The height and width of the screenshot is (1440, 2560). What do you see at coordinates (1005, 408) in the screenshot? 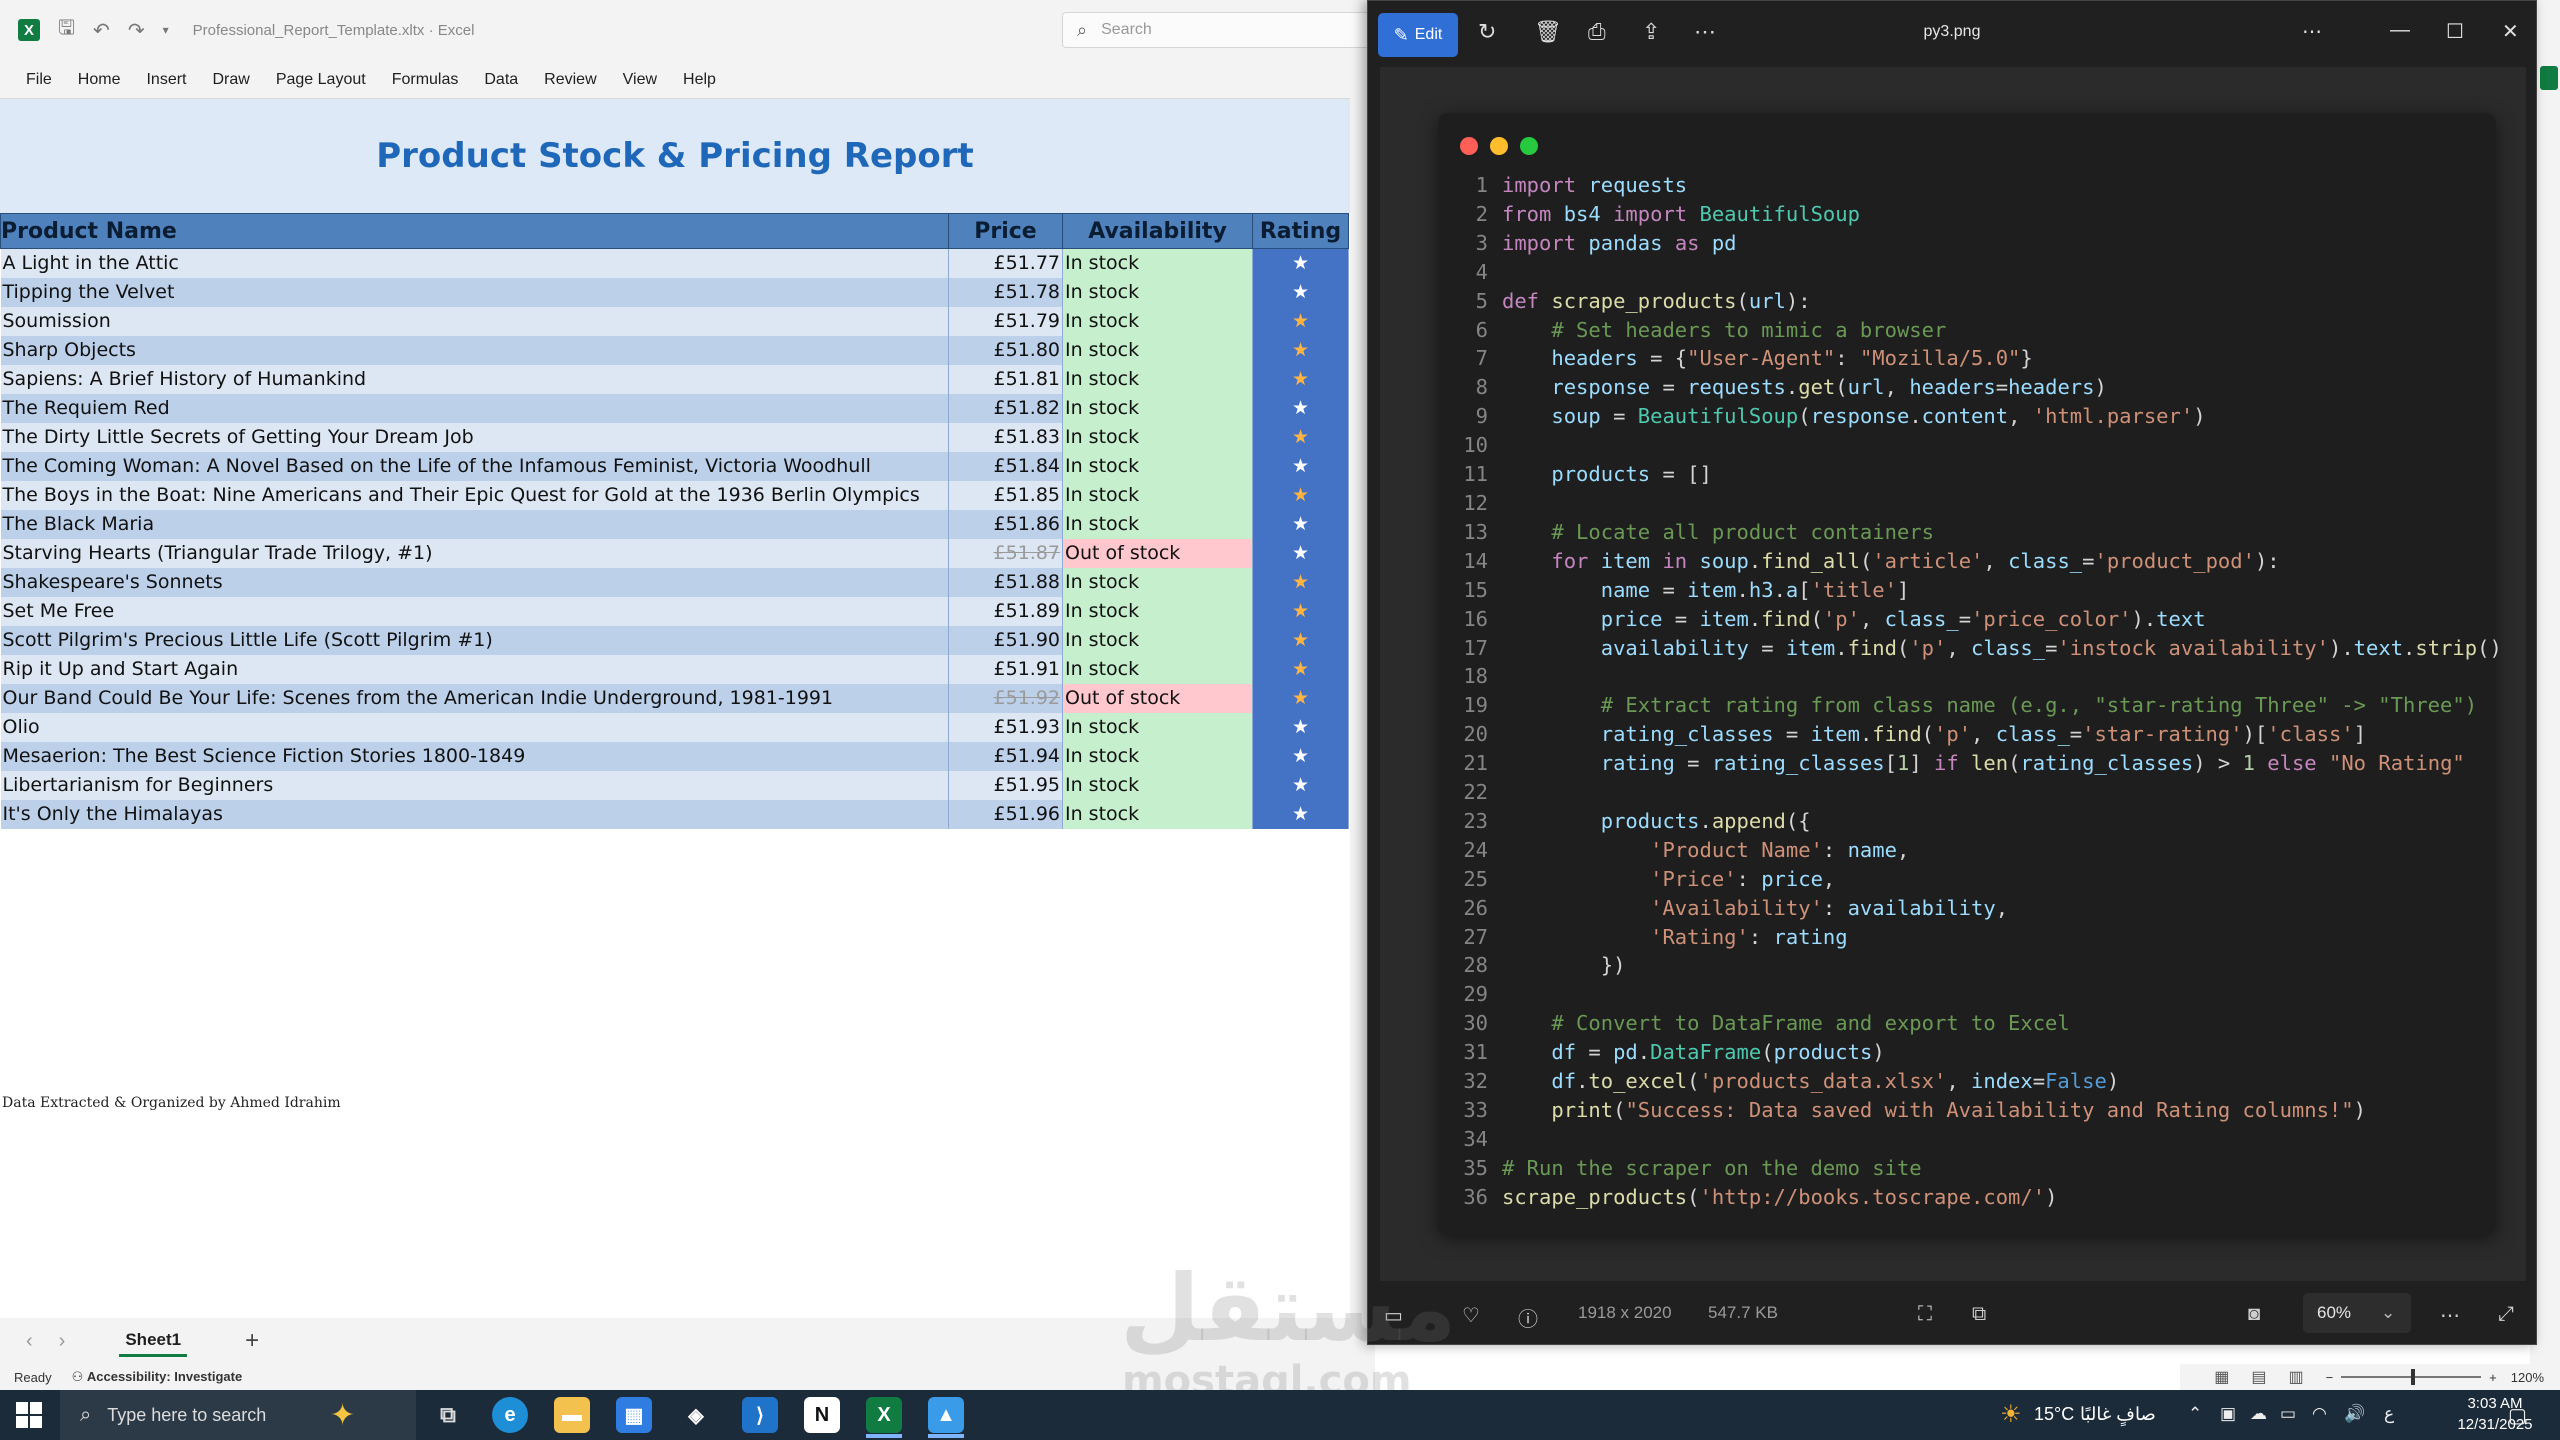
I see `price-cell: £51.82` at bounding box center [1005, 408].